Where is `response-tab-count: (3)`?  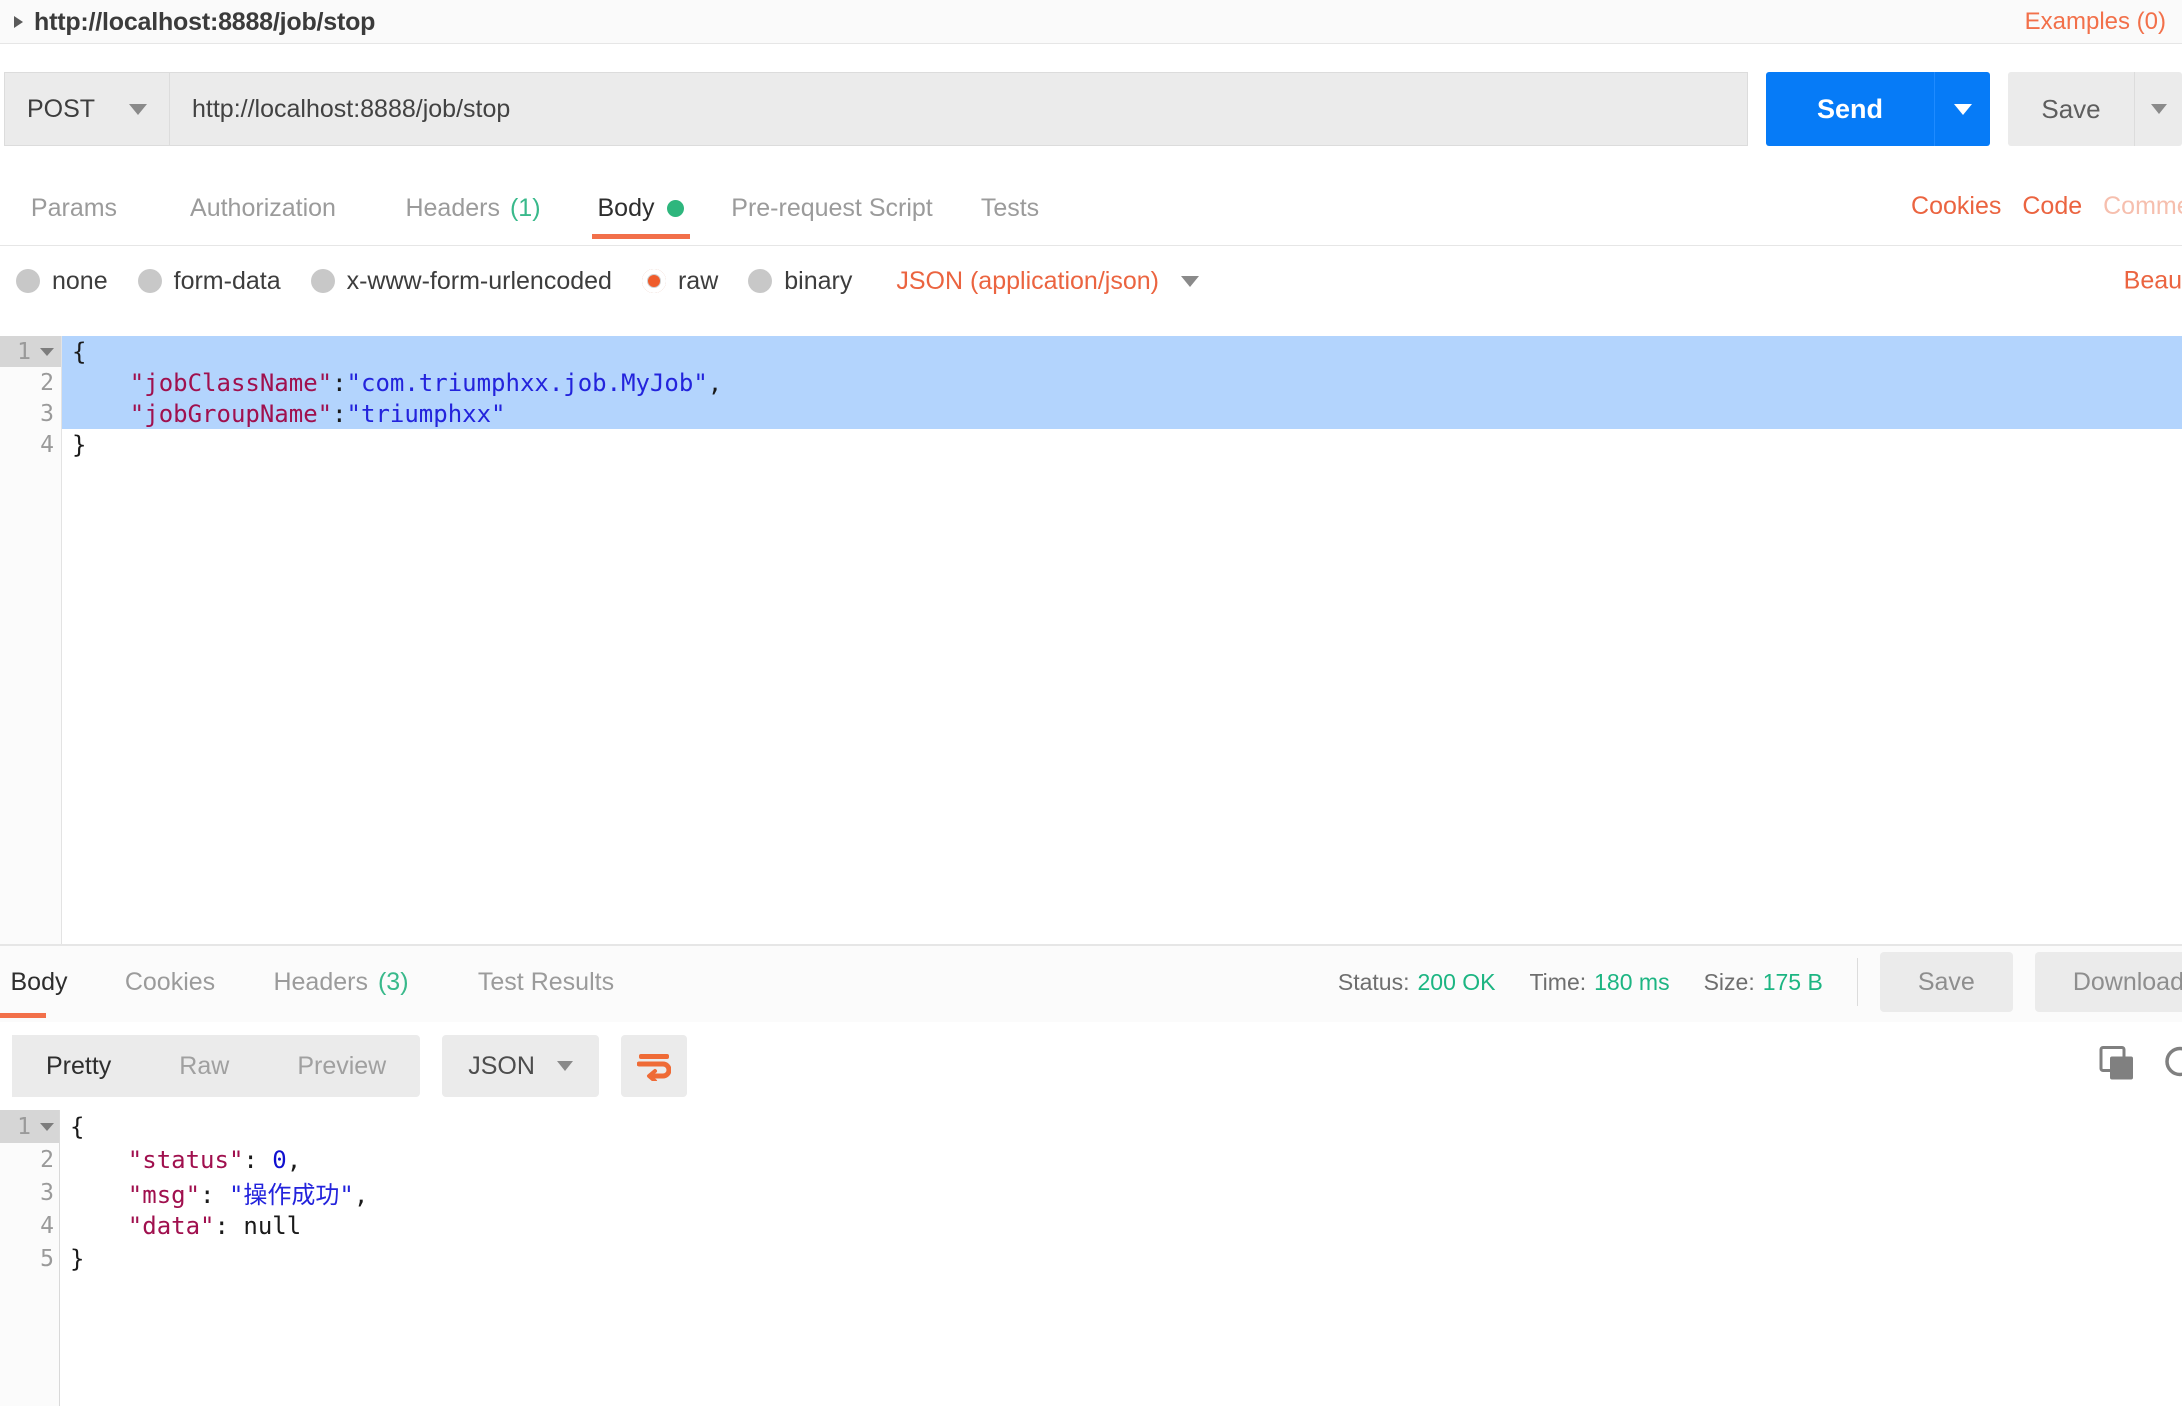
response-tab-count: (3) is located at coordinates (393, 981).